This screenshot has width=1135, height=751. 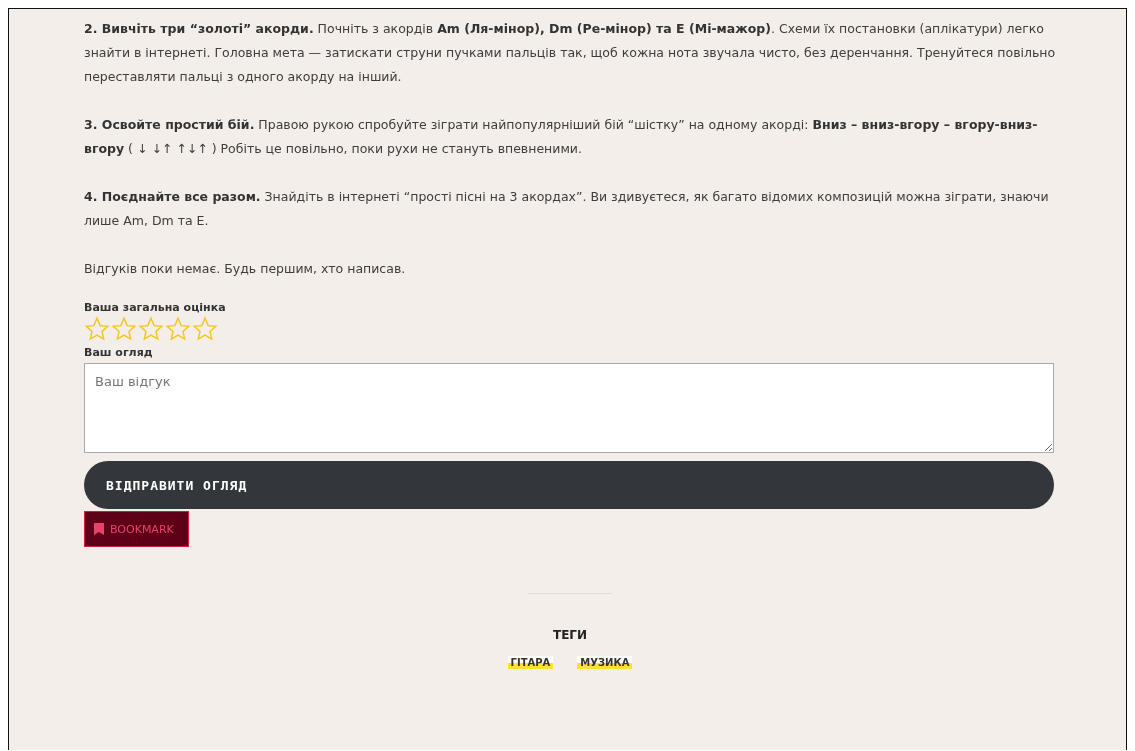 What do you see at coordinates (155, 307) in the screenshot?
I see `rating-label: Ваша загальна оцінка` at bounding box center [155, 307].